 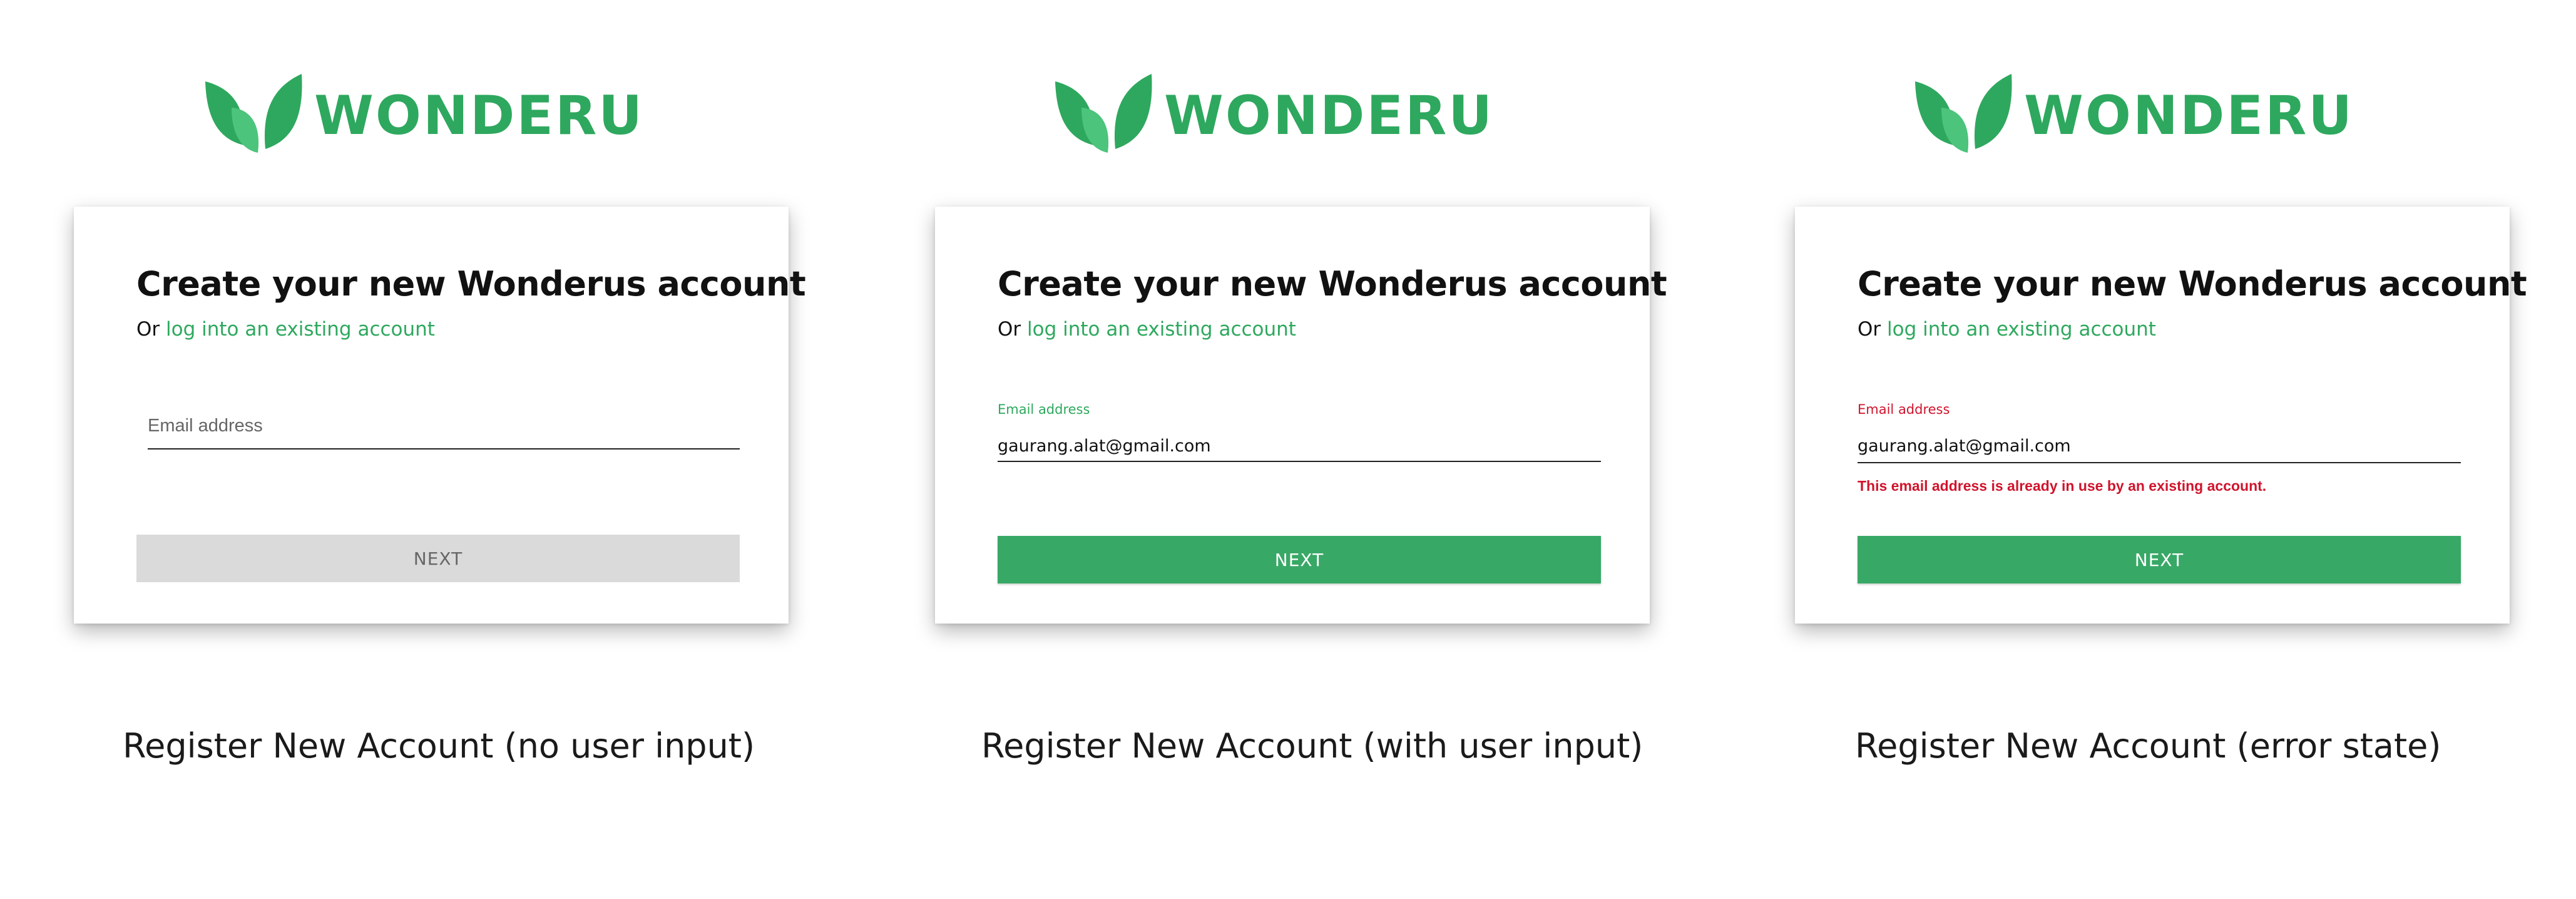 I want to click on panel-caption: Register New Account (error state), so click(x=2148, y=746).